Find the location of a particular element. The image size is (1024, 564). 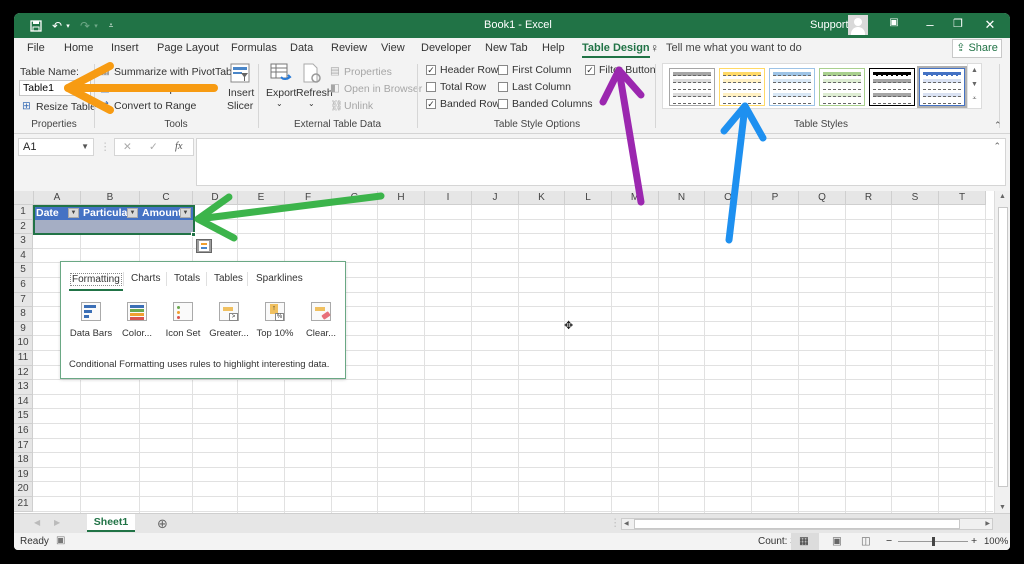

column-header-m: M is located at coordinates (635, 198).